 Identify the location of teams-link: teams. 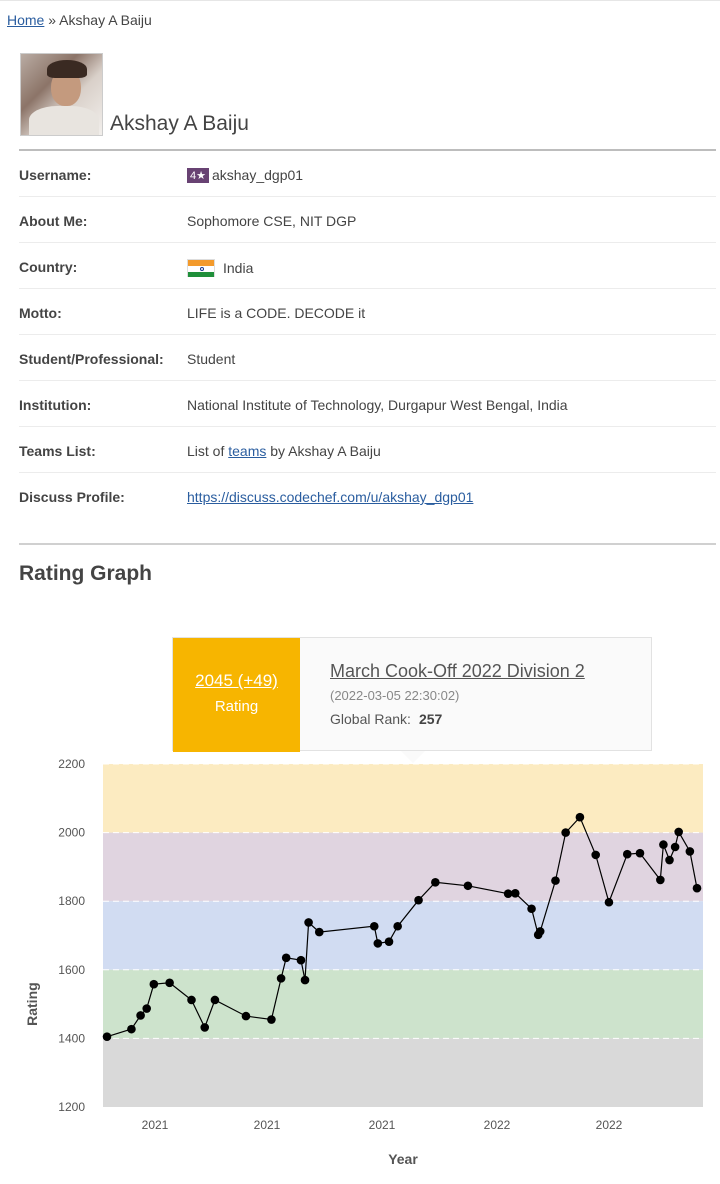
(247, 451).